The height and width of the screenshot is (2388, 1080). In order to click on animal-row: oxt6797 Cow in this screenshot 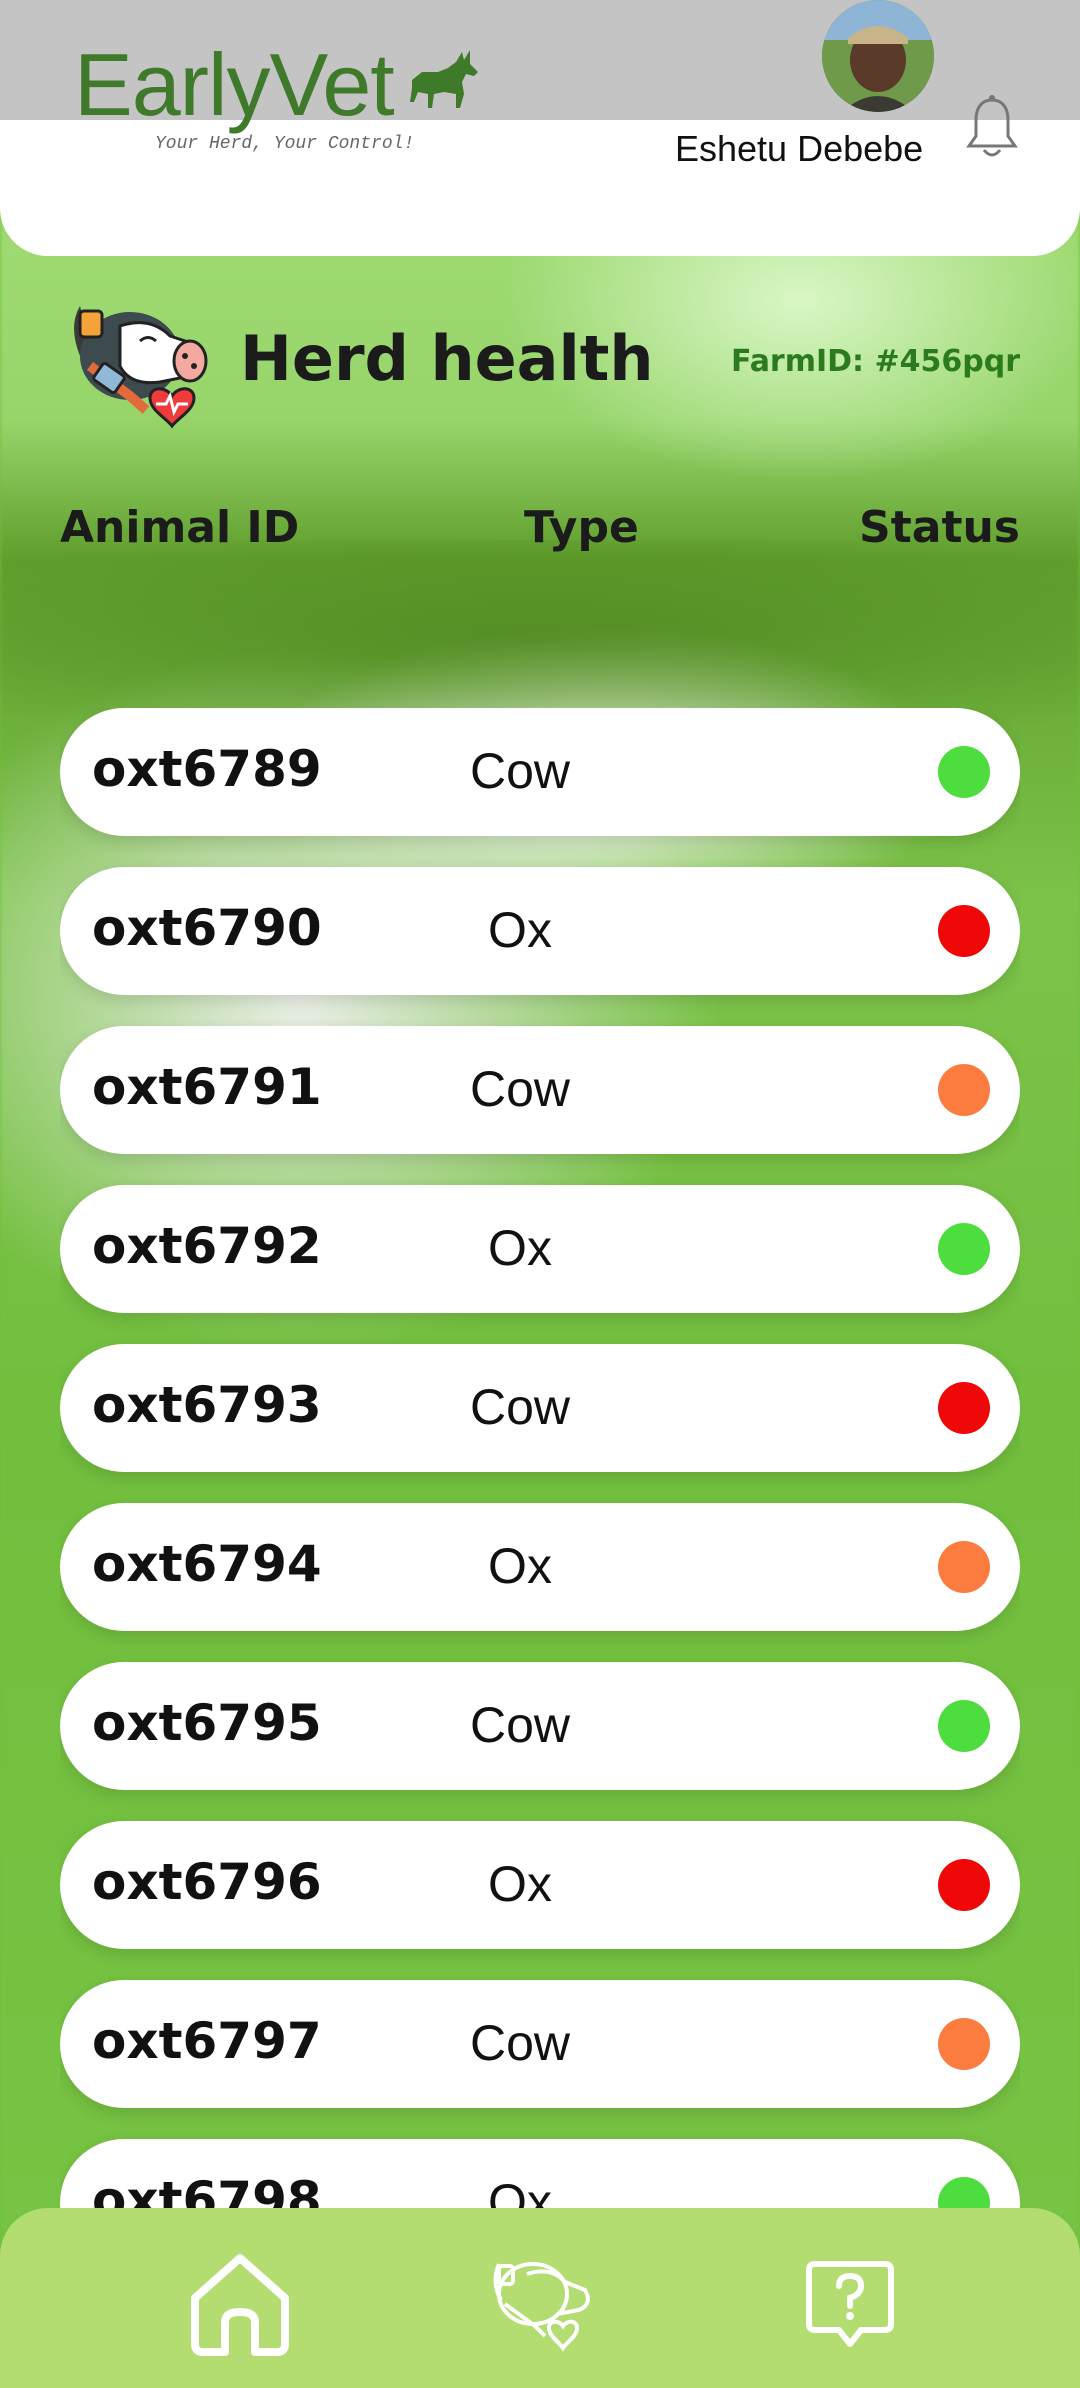, I will do `click(540, 2044)`.